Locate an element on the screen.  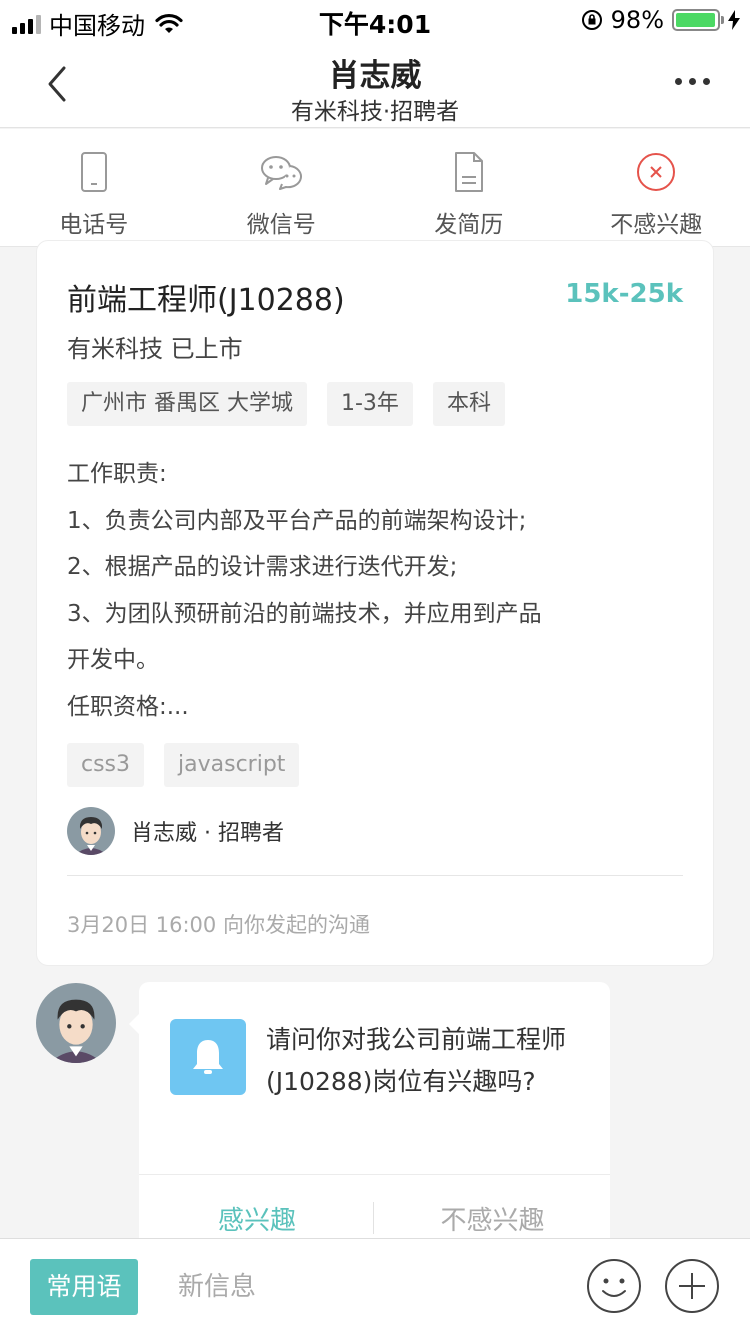
status-right: 98% is located at coordinates (660, 20).